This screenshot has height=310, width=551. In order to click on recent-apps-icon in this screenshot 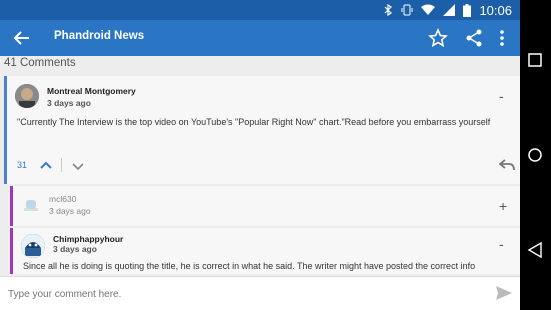, I will do `click(535, 60)`.